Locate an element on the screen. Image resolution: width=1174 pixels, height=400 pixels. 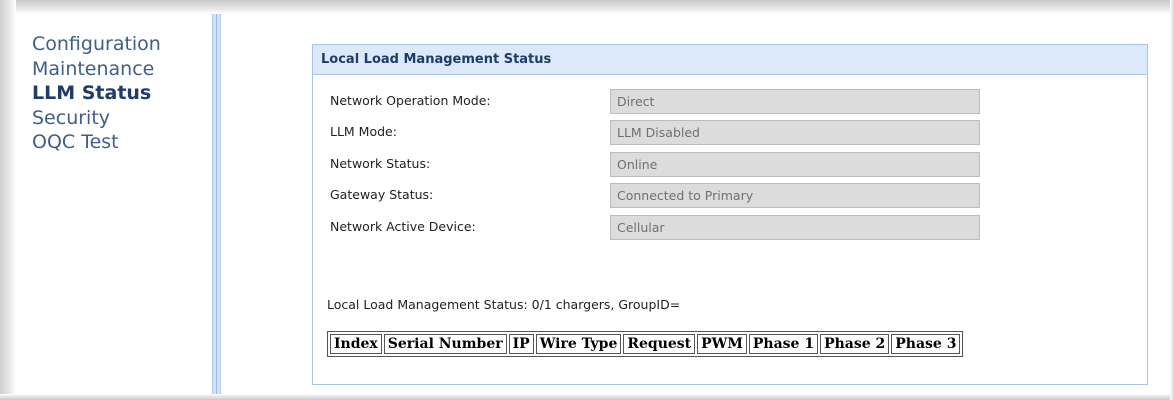
col-pwm: PWM is located at coordinates (722, 344).